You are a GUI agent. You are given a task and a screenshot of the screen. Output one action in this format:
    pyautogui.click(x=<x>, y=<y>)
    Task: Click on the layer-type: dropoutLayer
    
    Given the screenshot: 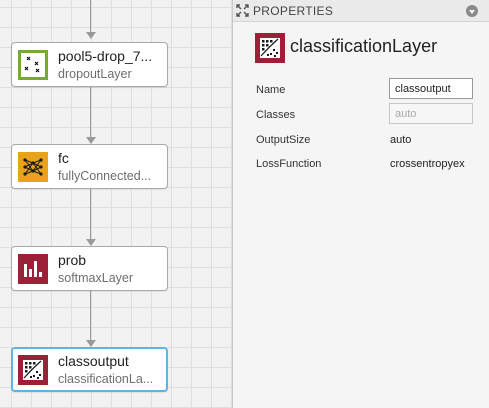 What is the action you would take?
    pyautogui.click(x=95, y=74)
    